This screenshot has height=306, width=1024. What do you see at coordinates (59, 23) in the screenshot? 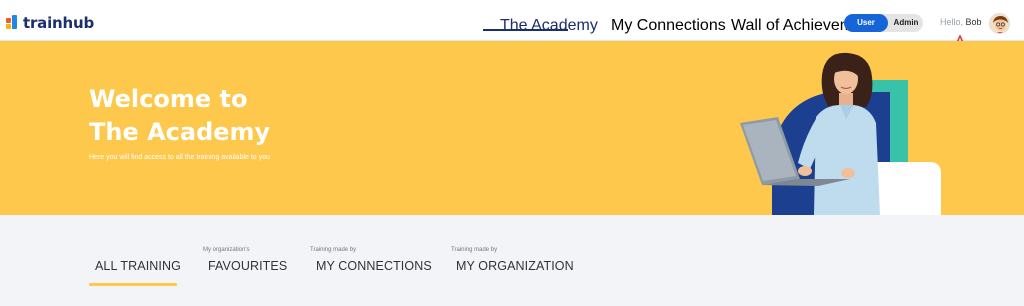
I see `logo-text: trainhub` at bounding box center [59, 23].